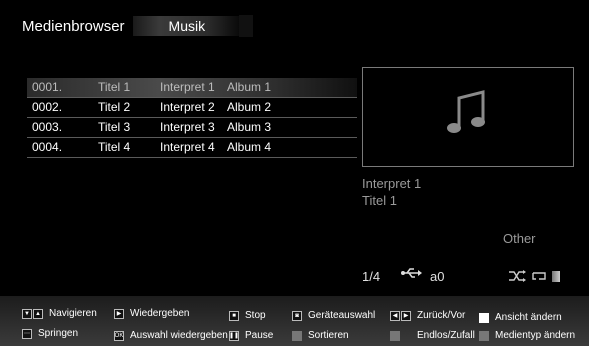 This screenshot has width=589, height=346. I want to click on shuffle-icon, so click(517, 276).